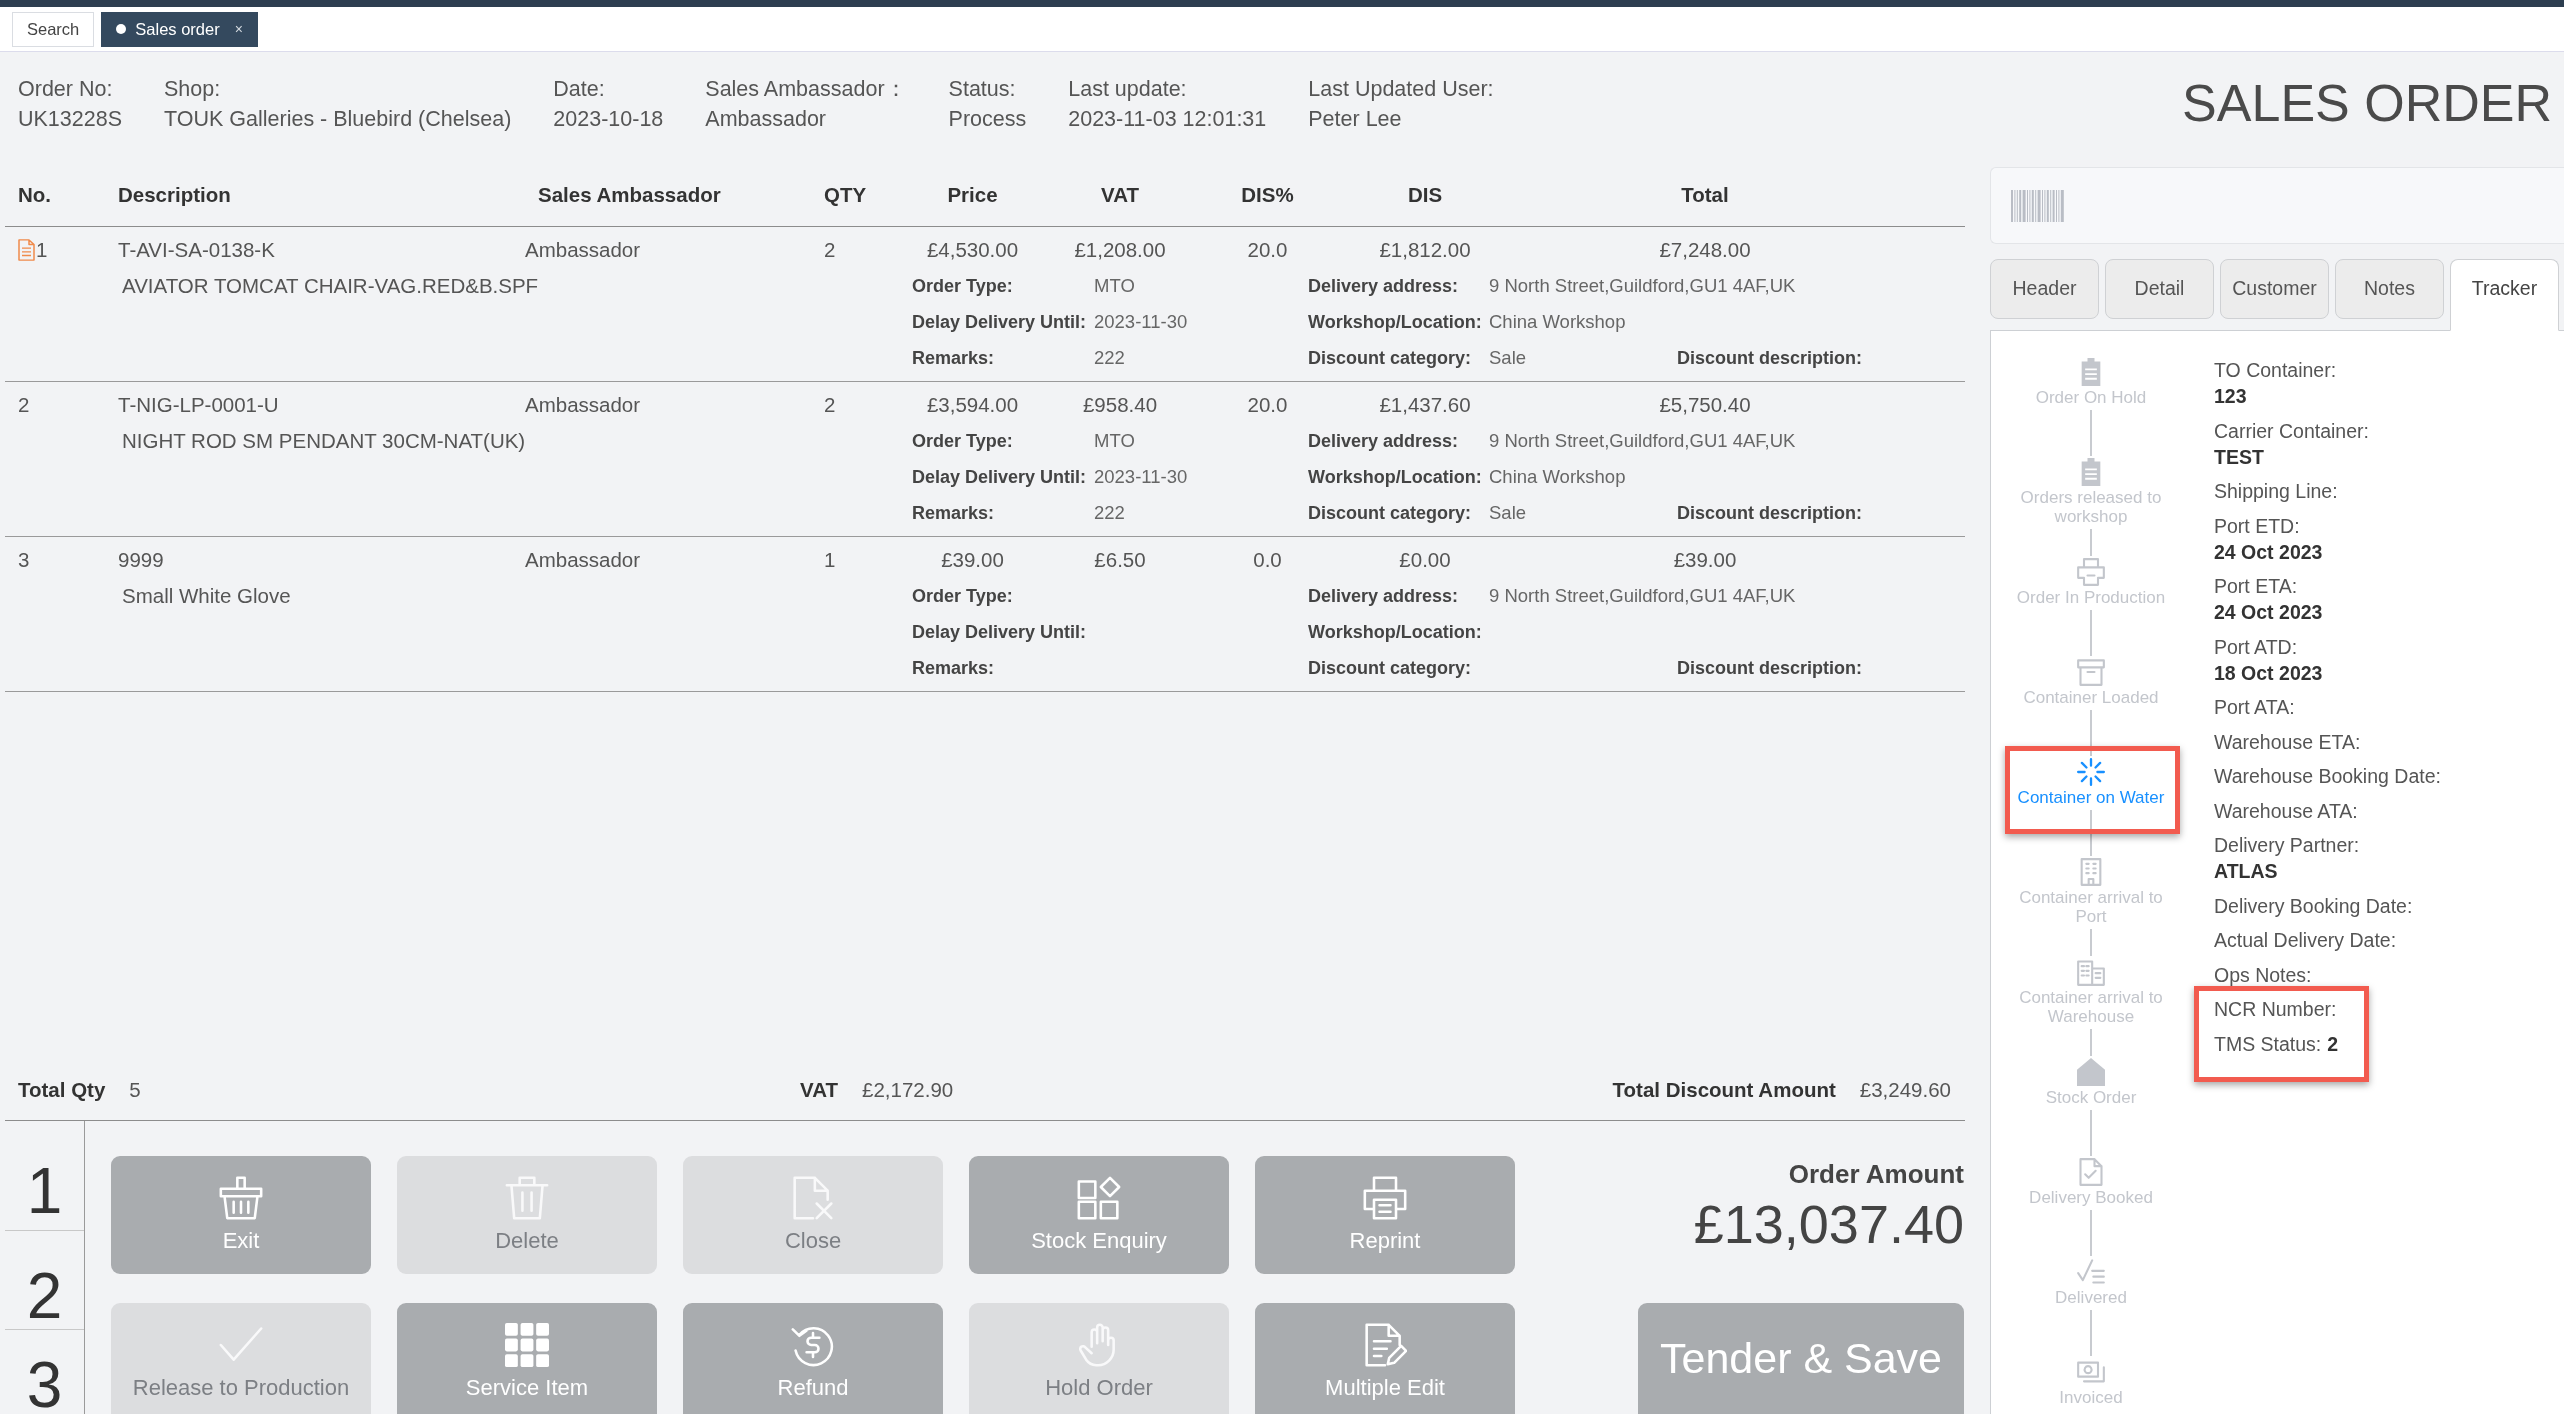 The width and height of the screenshot is (2564, 1414). I want to click on tab: Notes, so click(2389, 289).